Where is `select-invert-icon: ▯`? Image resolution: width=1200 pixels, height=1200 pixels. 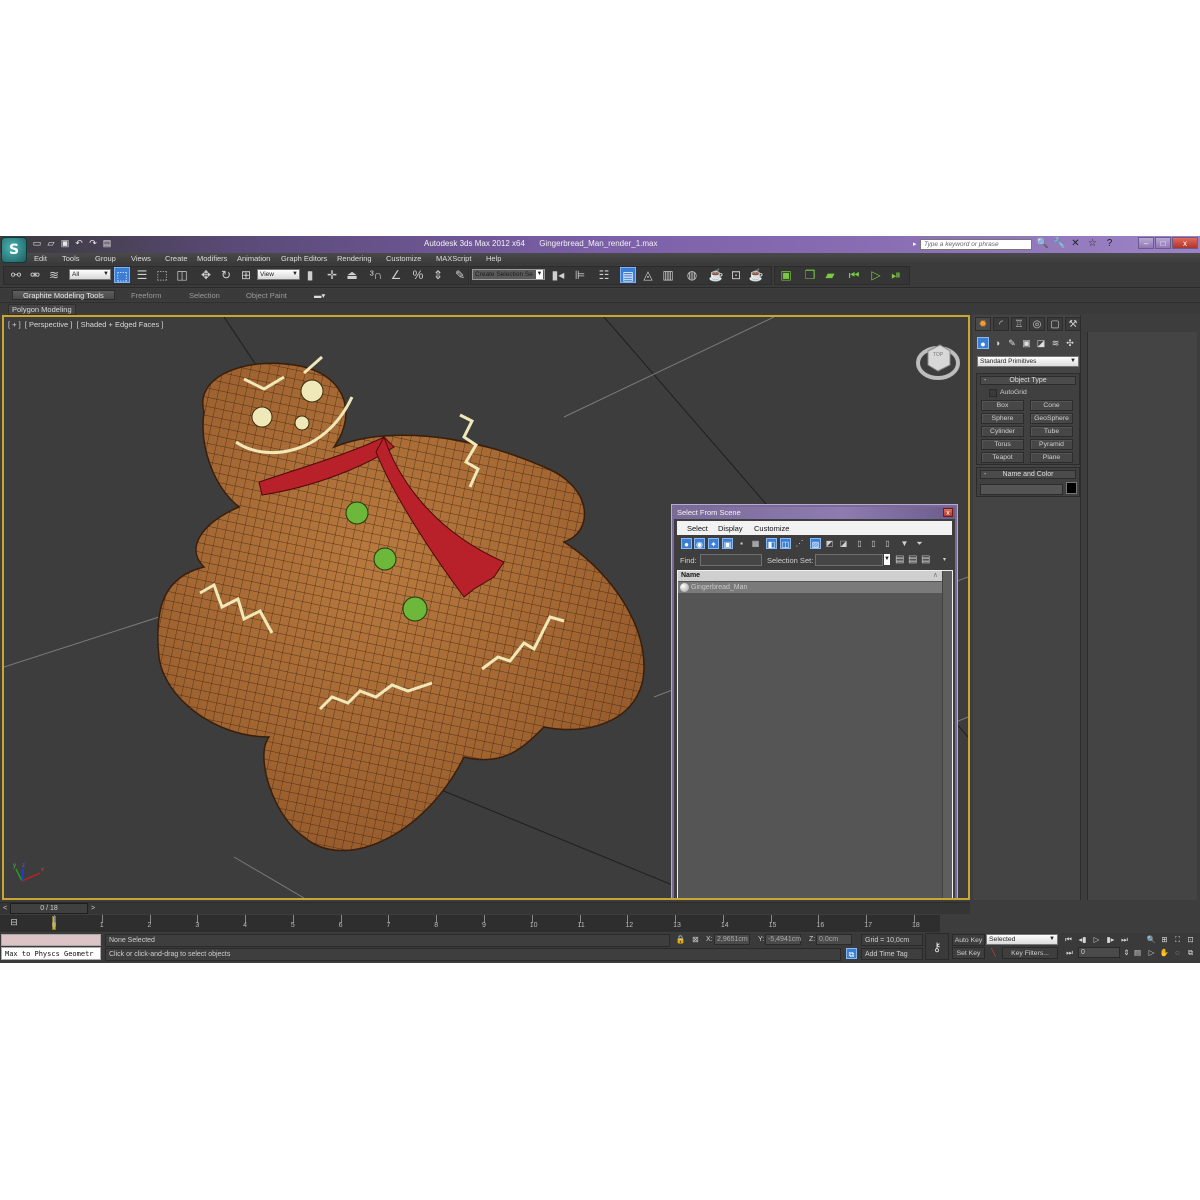 select-invert-icon: ▯ is located at coordinates (887, 543).